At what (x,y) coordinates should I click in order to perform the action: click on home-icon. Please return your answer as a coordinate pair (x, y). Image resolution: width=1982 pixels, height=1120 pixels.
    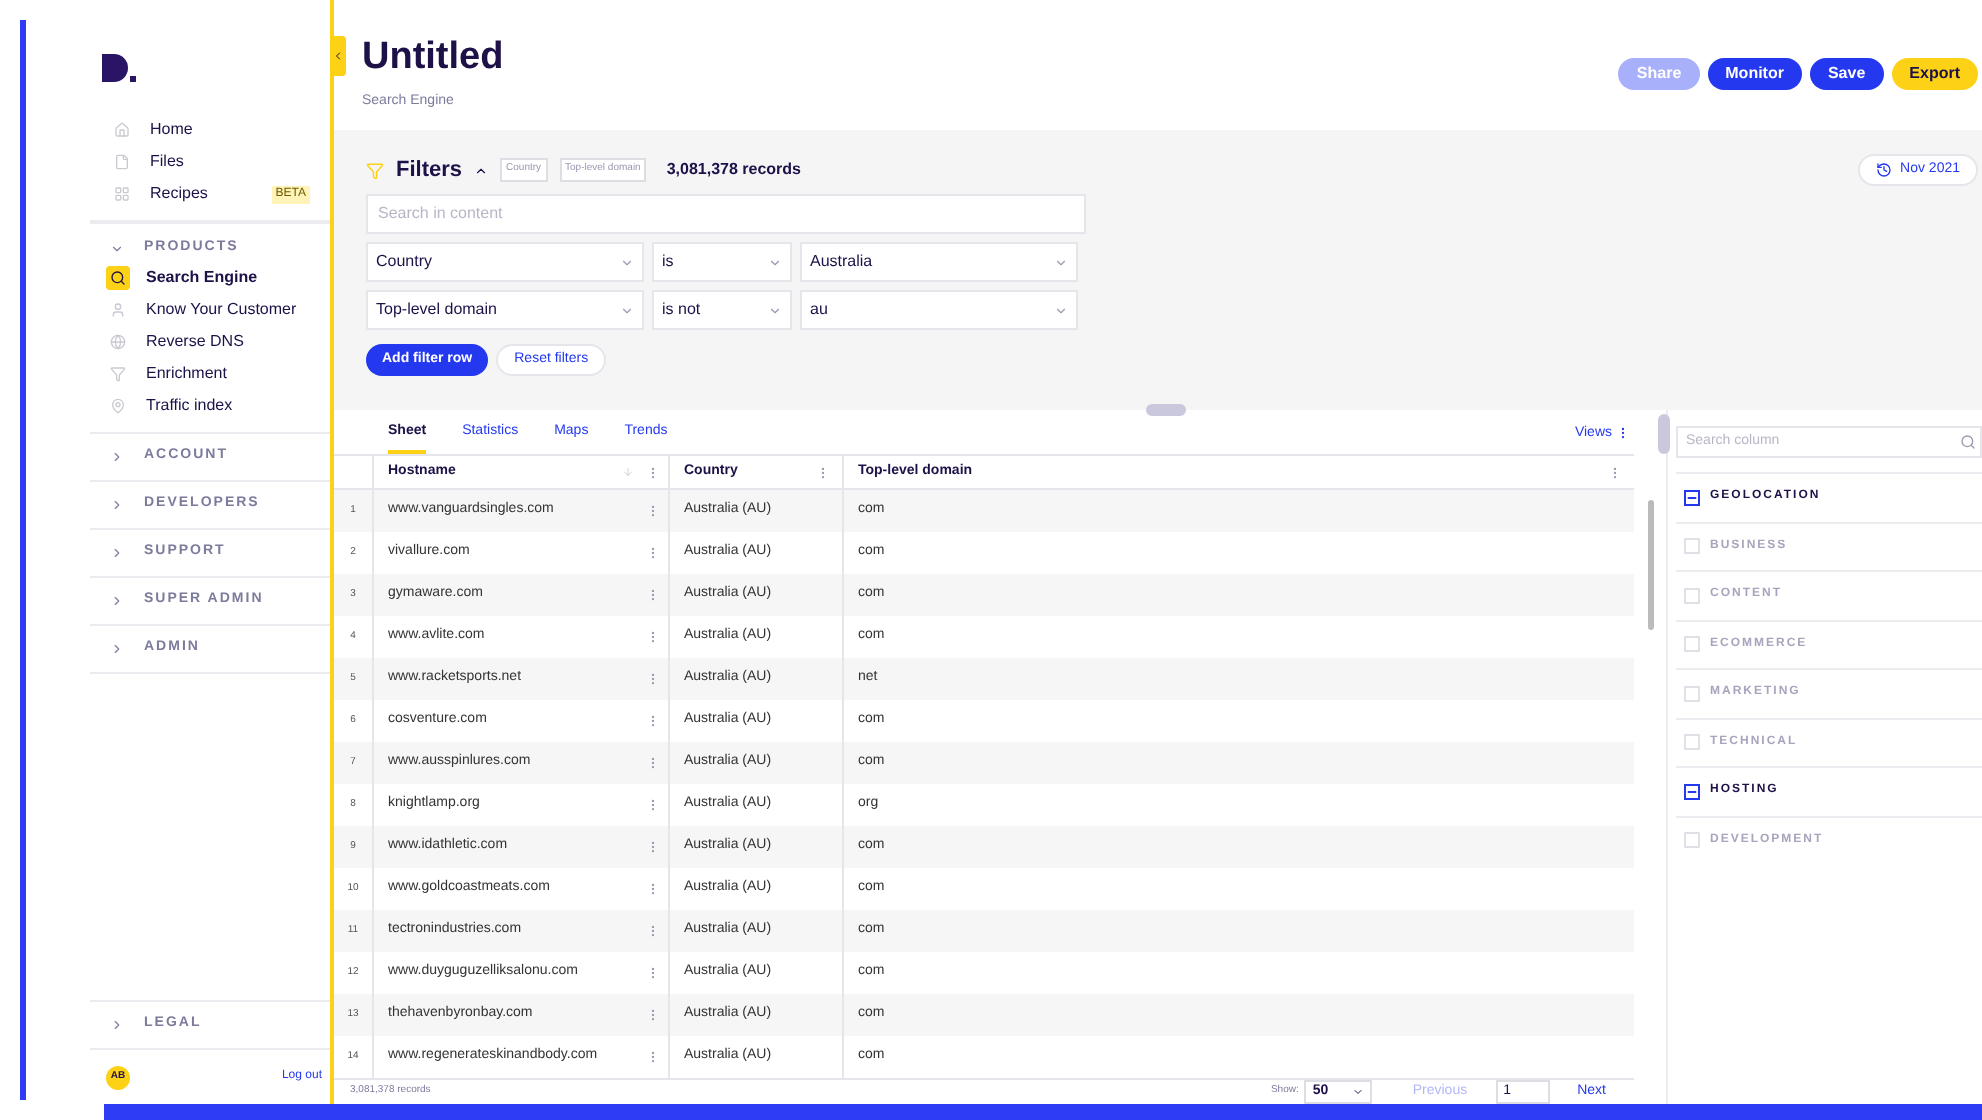
    Looking at the image, I should click on (122, 130).